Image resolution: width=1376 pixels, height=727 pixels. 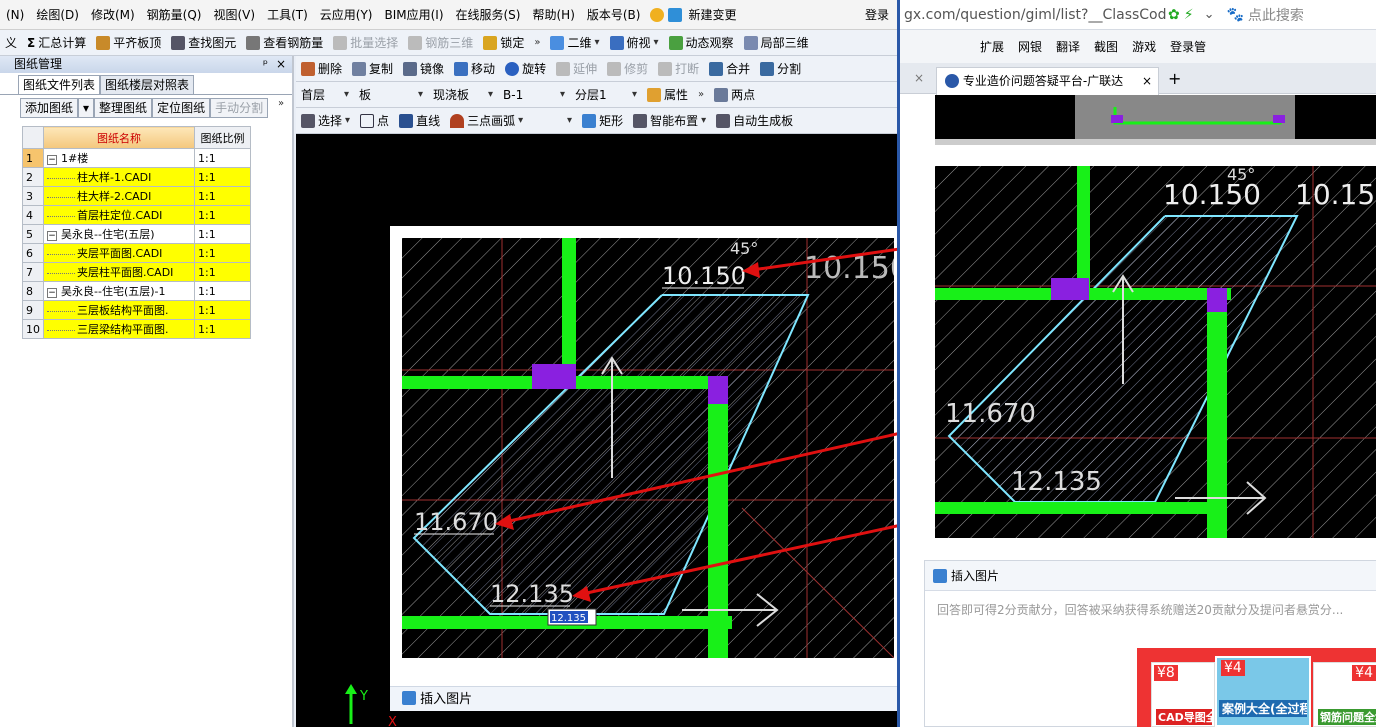 What do you see at coordinates (136, 329) in the screenshot?
I see `table-row: 10 三层梁结构平面图. 1:1` at bounding box center [136, 329].